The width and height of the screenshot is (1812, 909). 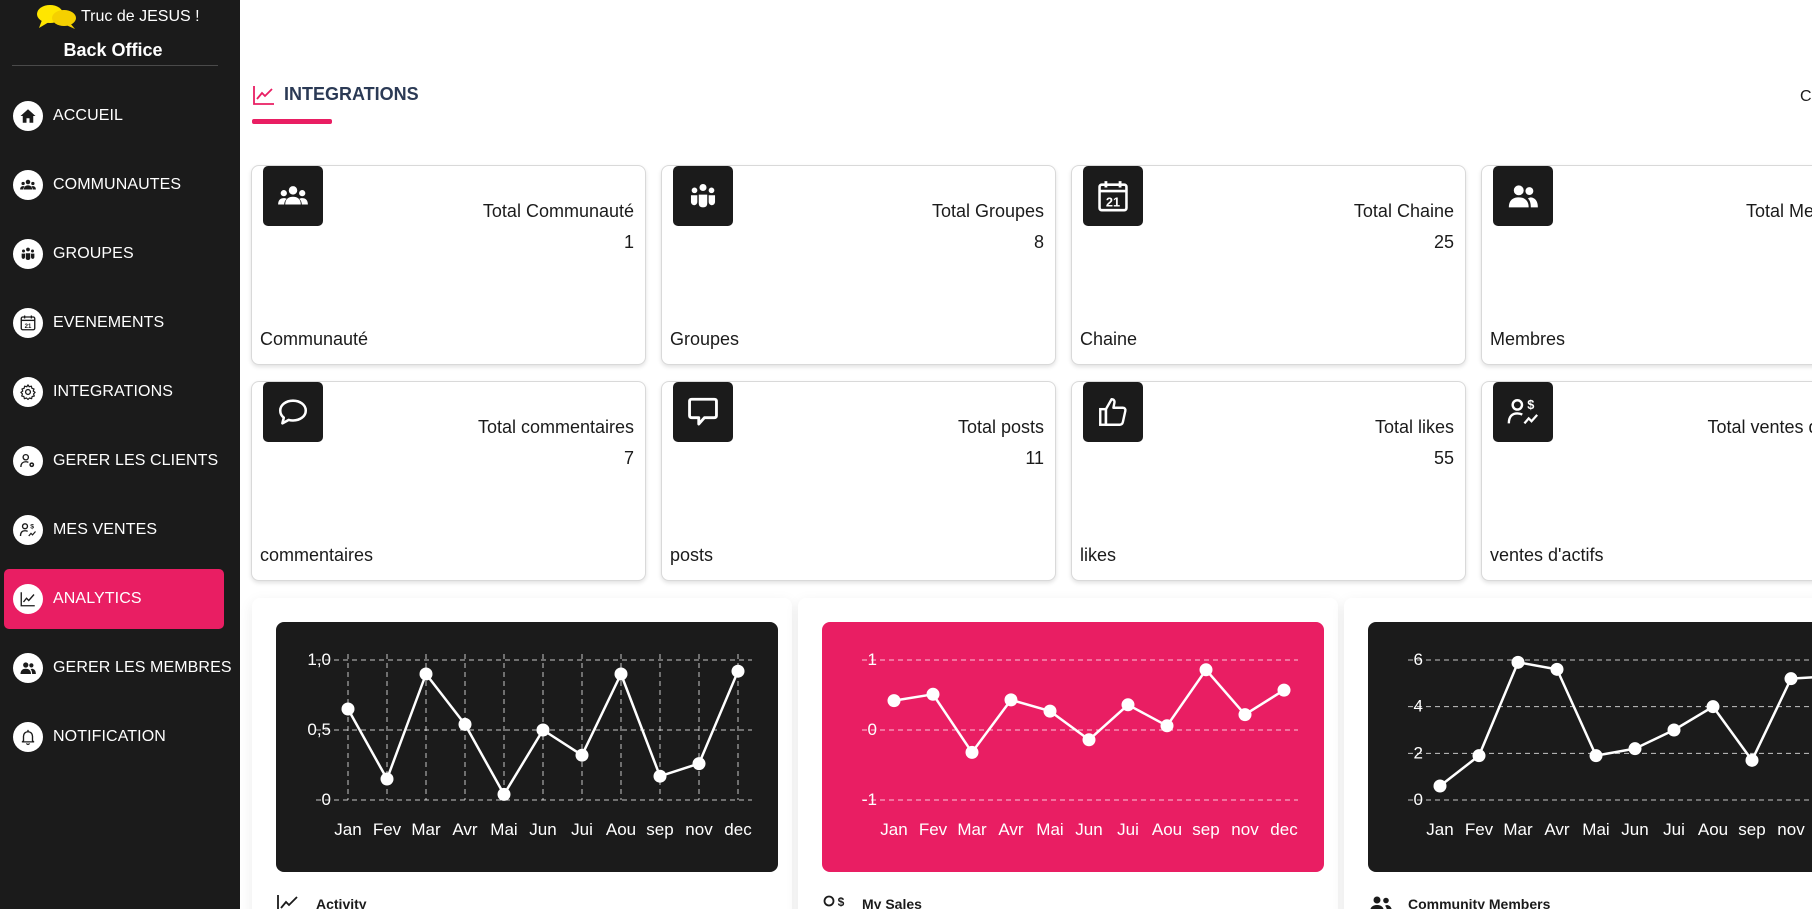 What do you see at coordinates (705, 339) in the screenshot?
I see `card-footer: Groupes` at bounding box center [705, 339].